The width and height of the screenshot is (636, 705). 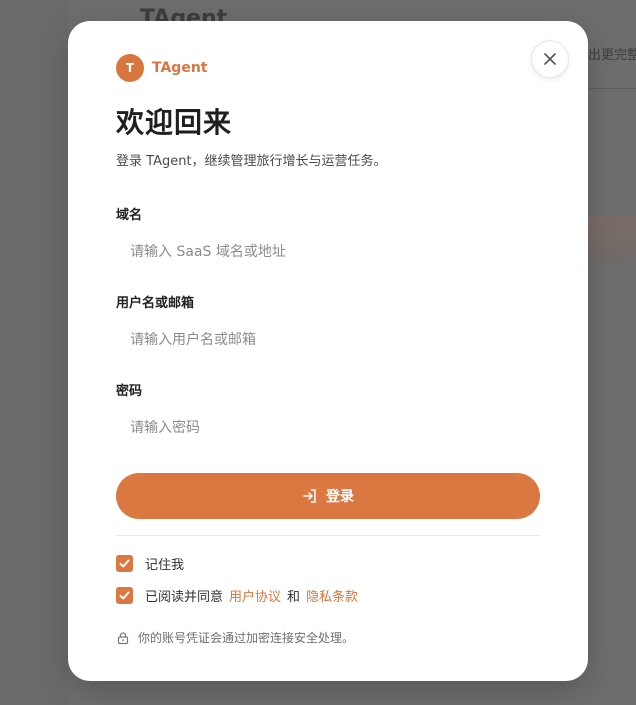 What do you see at coordinates (184, 597) in the screenshot?
I see `agreement-prefix: 已阅读并同意` at bounding box center [184, 597].